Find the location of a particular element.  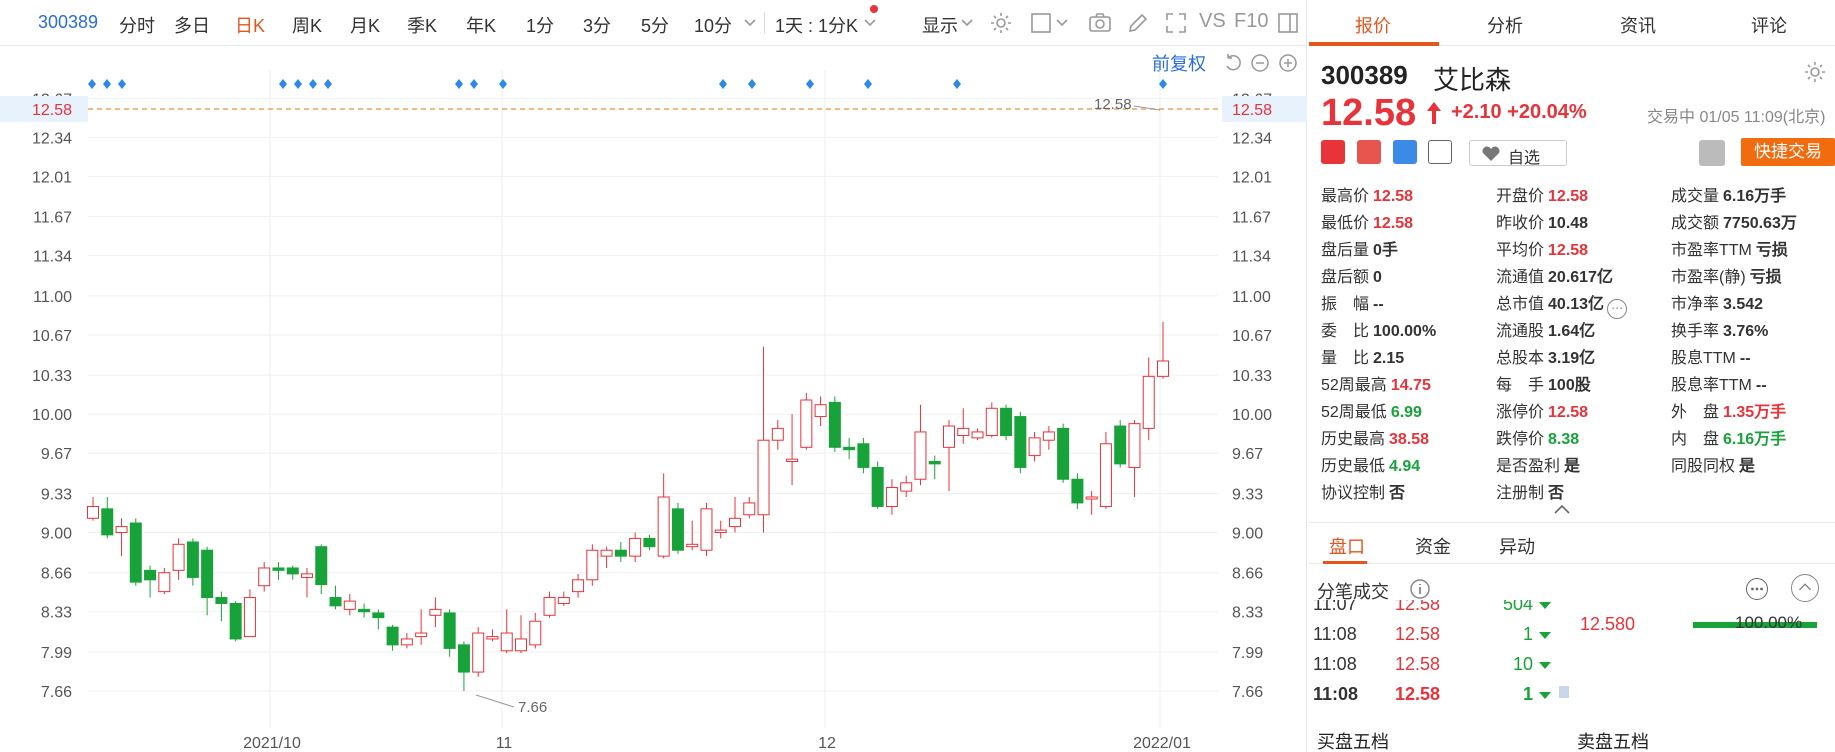

quote-field: 历史最低 4.94 is located at coordinates (1370, 464).